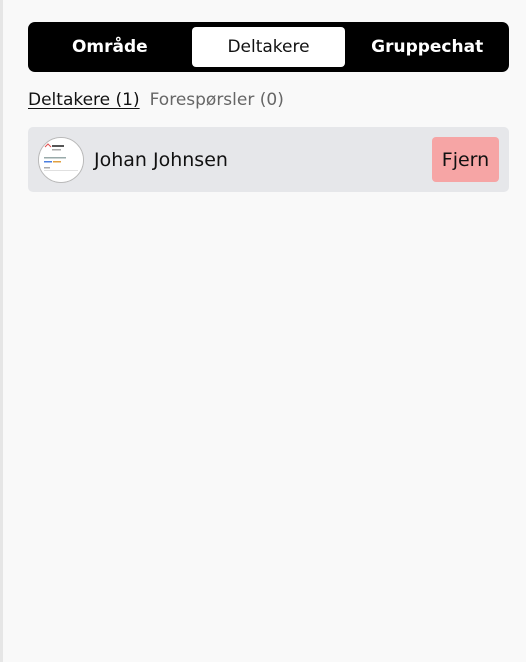 The image size is (526, 662). Describe the element at coordinates (84, 100) in the screenshot. I see `subtab-participants: Deltakere (1)` at that location.